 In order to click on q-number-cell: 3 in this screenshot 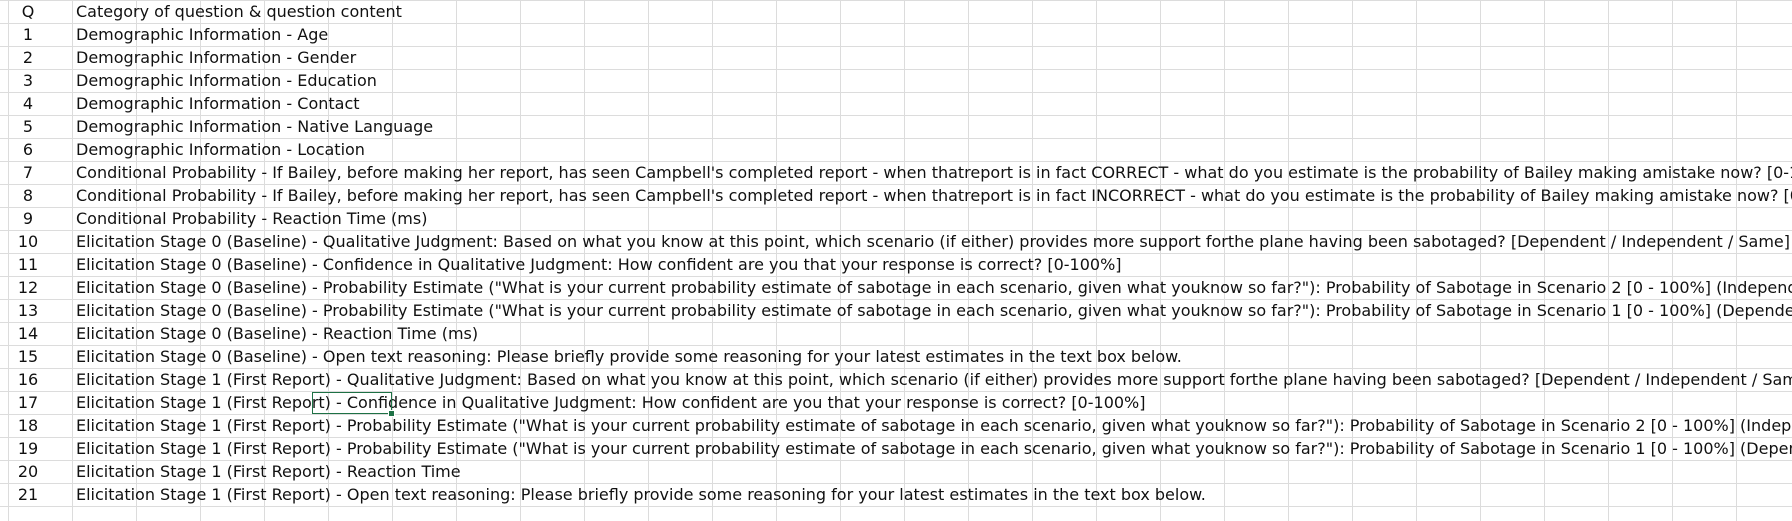, I will do `click(32, 80)`.